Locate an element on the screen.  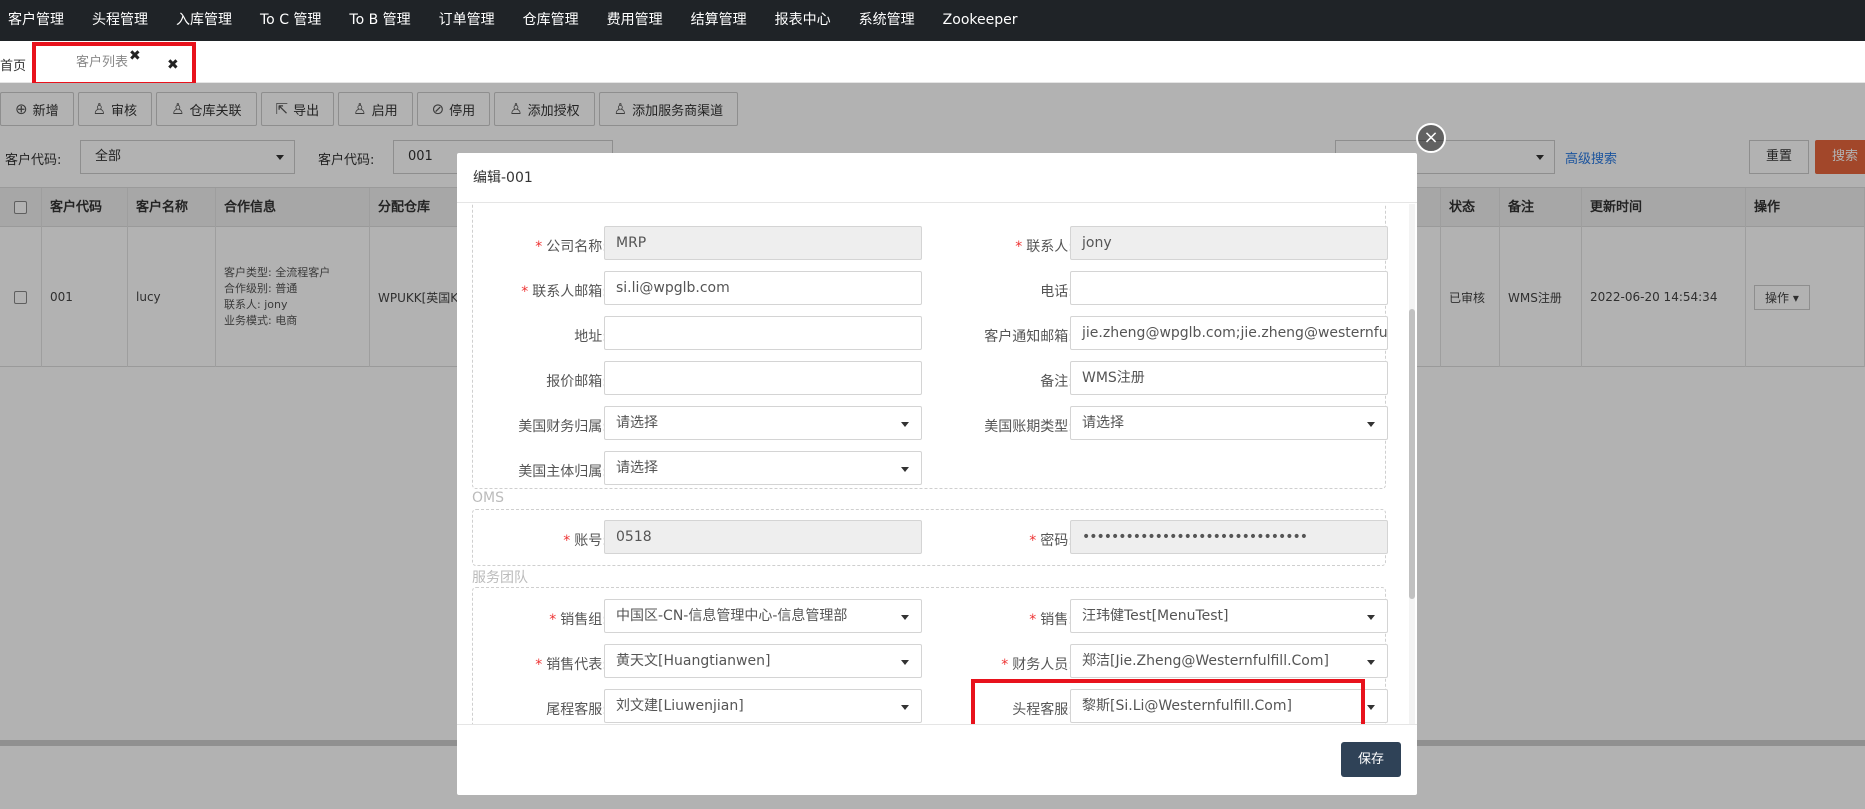
sales-select: 汪玮健Test[MenuTest] is located at coordinates (1229, 616).